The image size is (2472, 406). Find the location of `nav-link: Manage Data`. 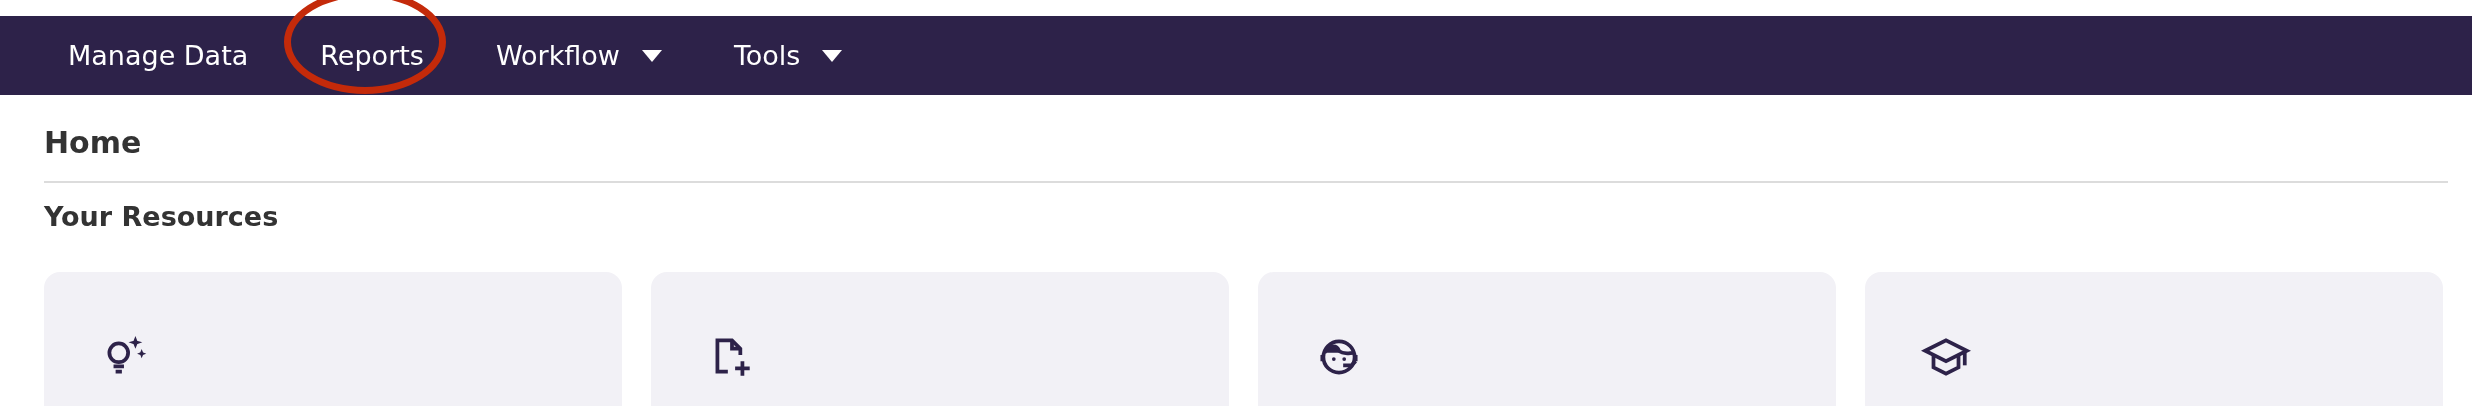

nav-link: Manage Data is located at coordinates (158, 55).